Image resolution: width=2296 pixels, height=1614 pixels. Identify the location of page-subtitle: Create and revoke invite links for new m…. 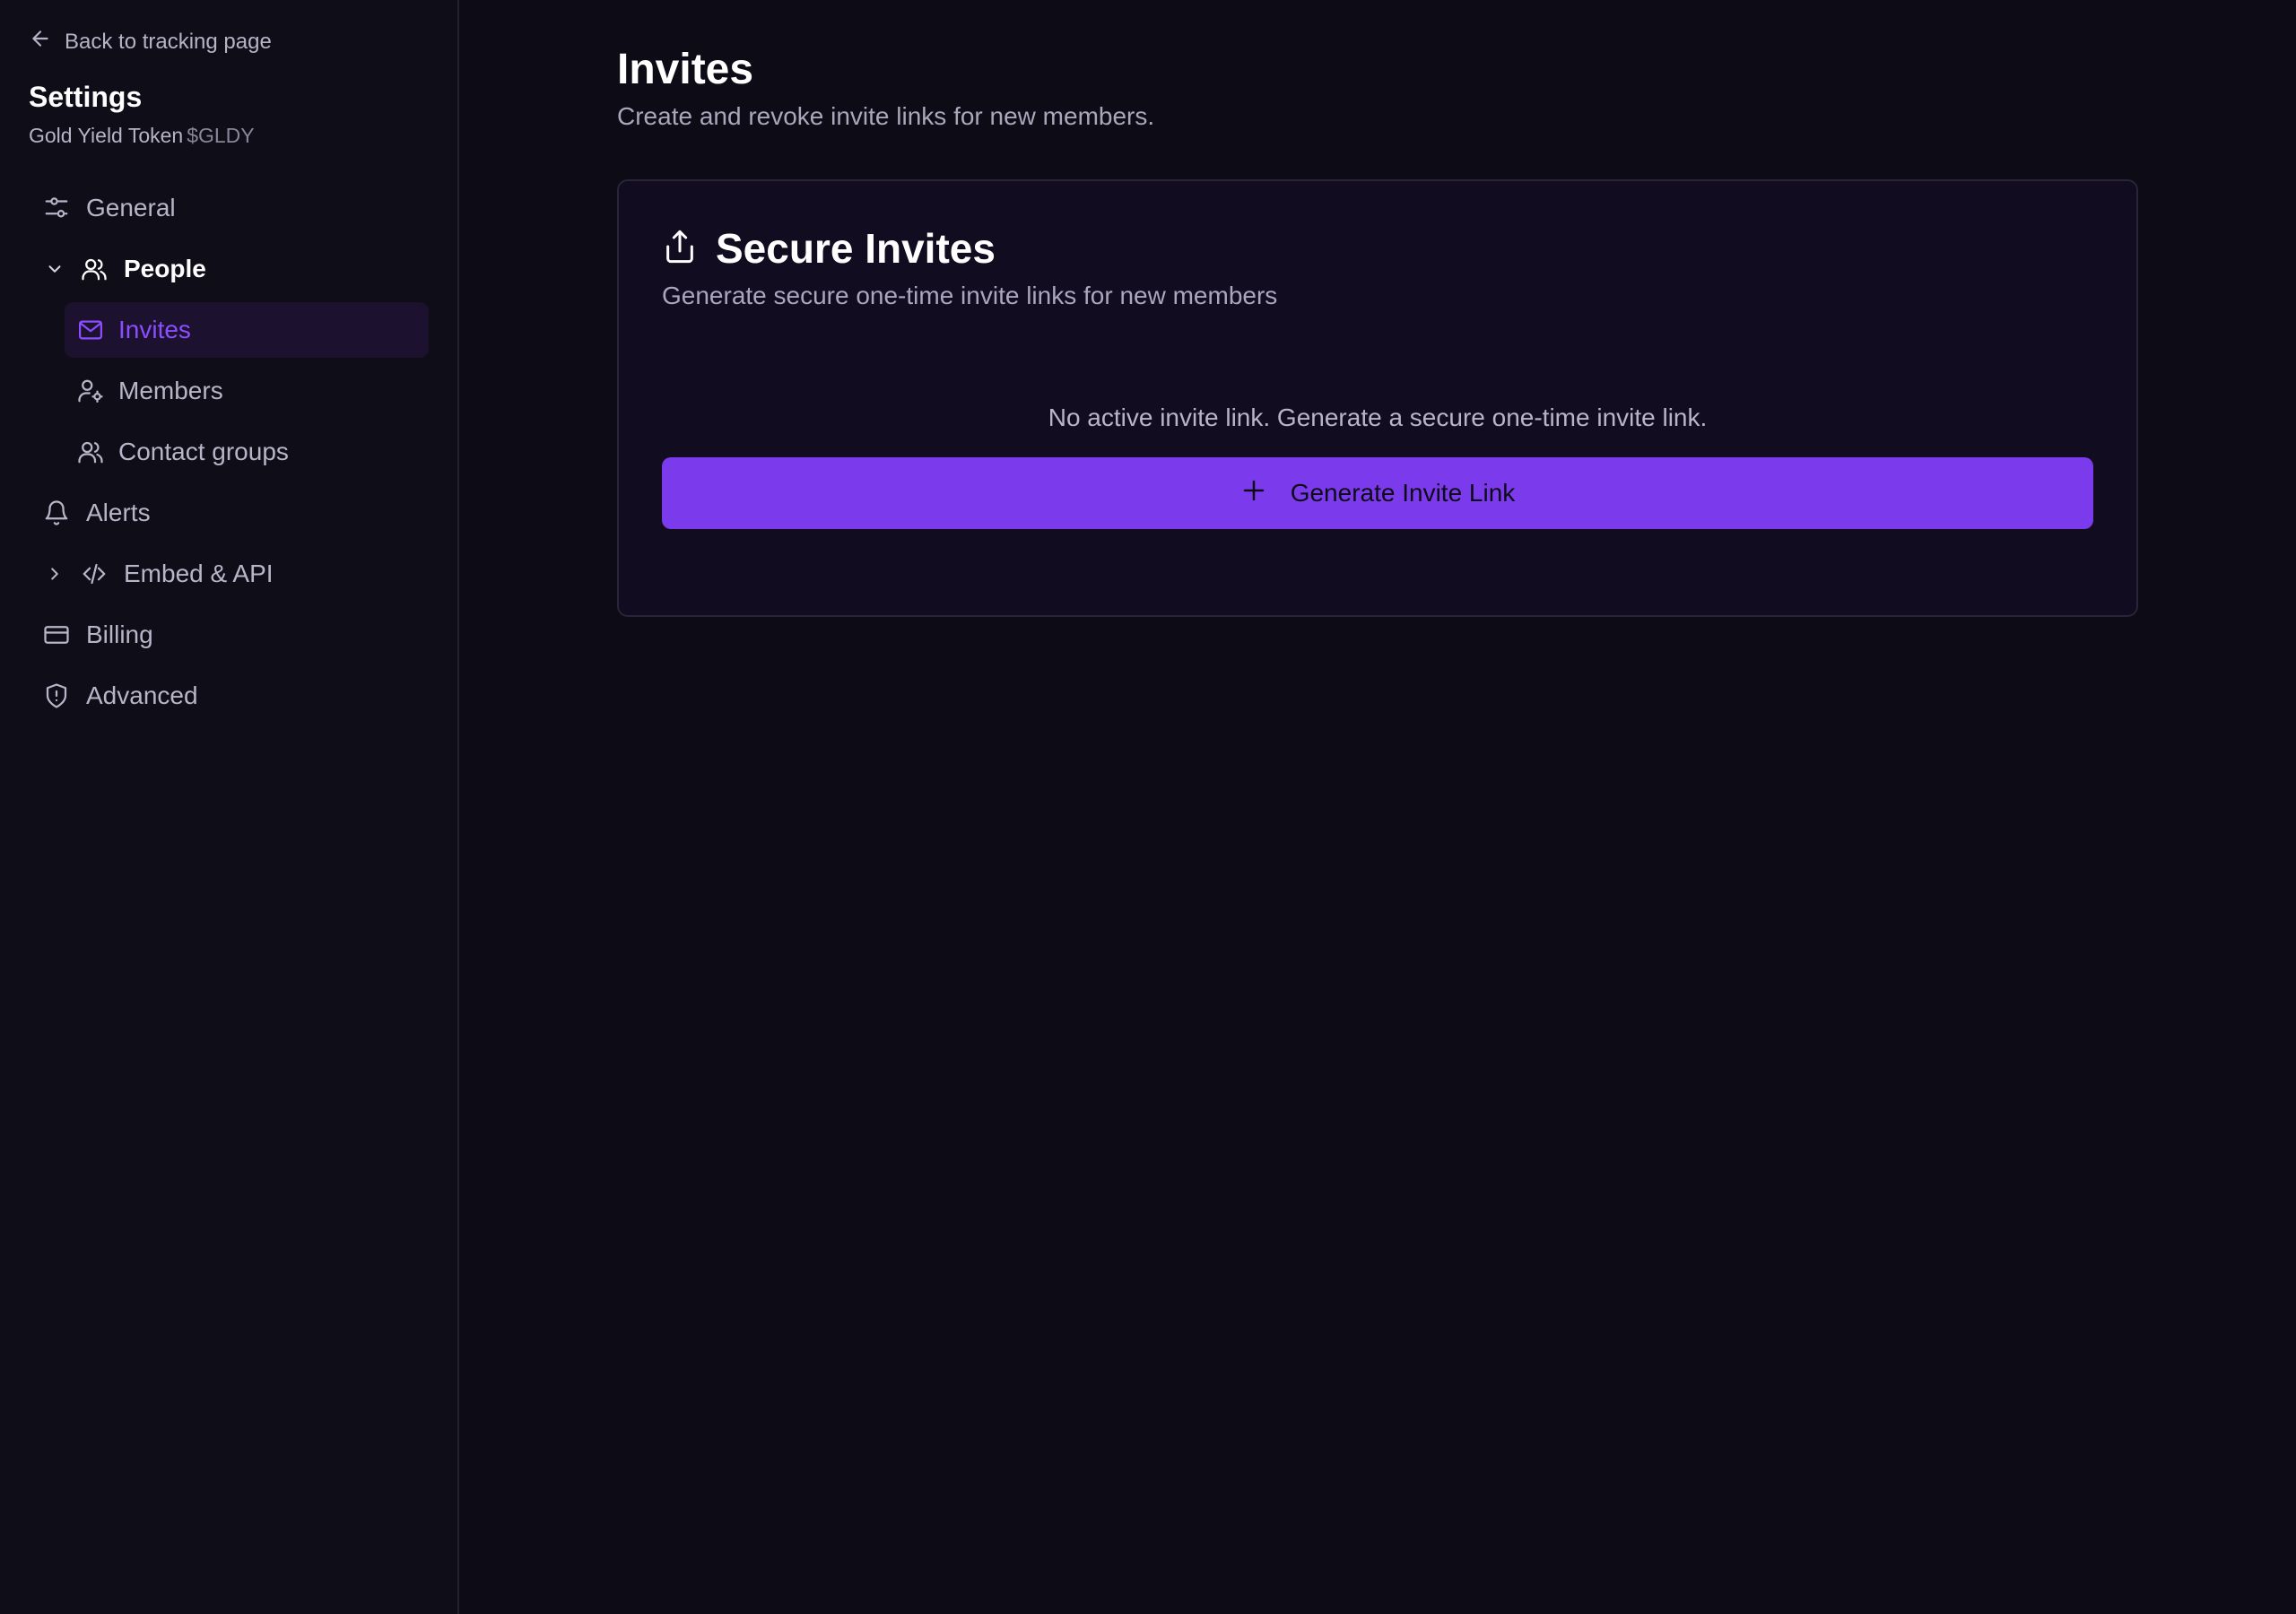
(886, 116).